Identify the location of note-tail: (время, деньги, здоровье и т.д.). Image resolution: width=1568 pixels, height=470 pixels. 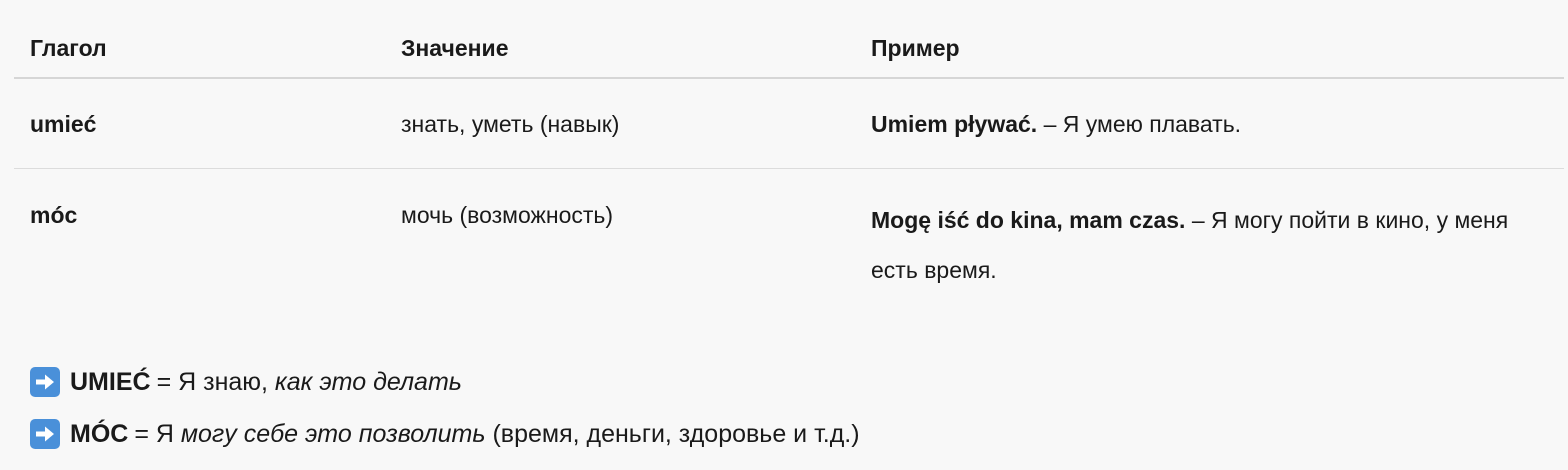
(672, 433).